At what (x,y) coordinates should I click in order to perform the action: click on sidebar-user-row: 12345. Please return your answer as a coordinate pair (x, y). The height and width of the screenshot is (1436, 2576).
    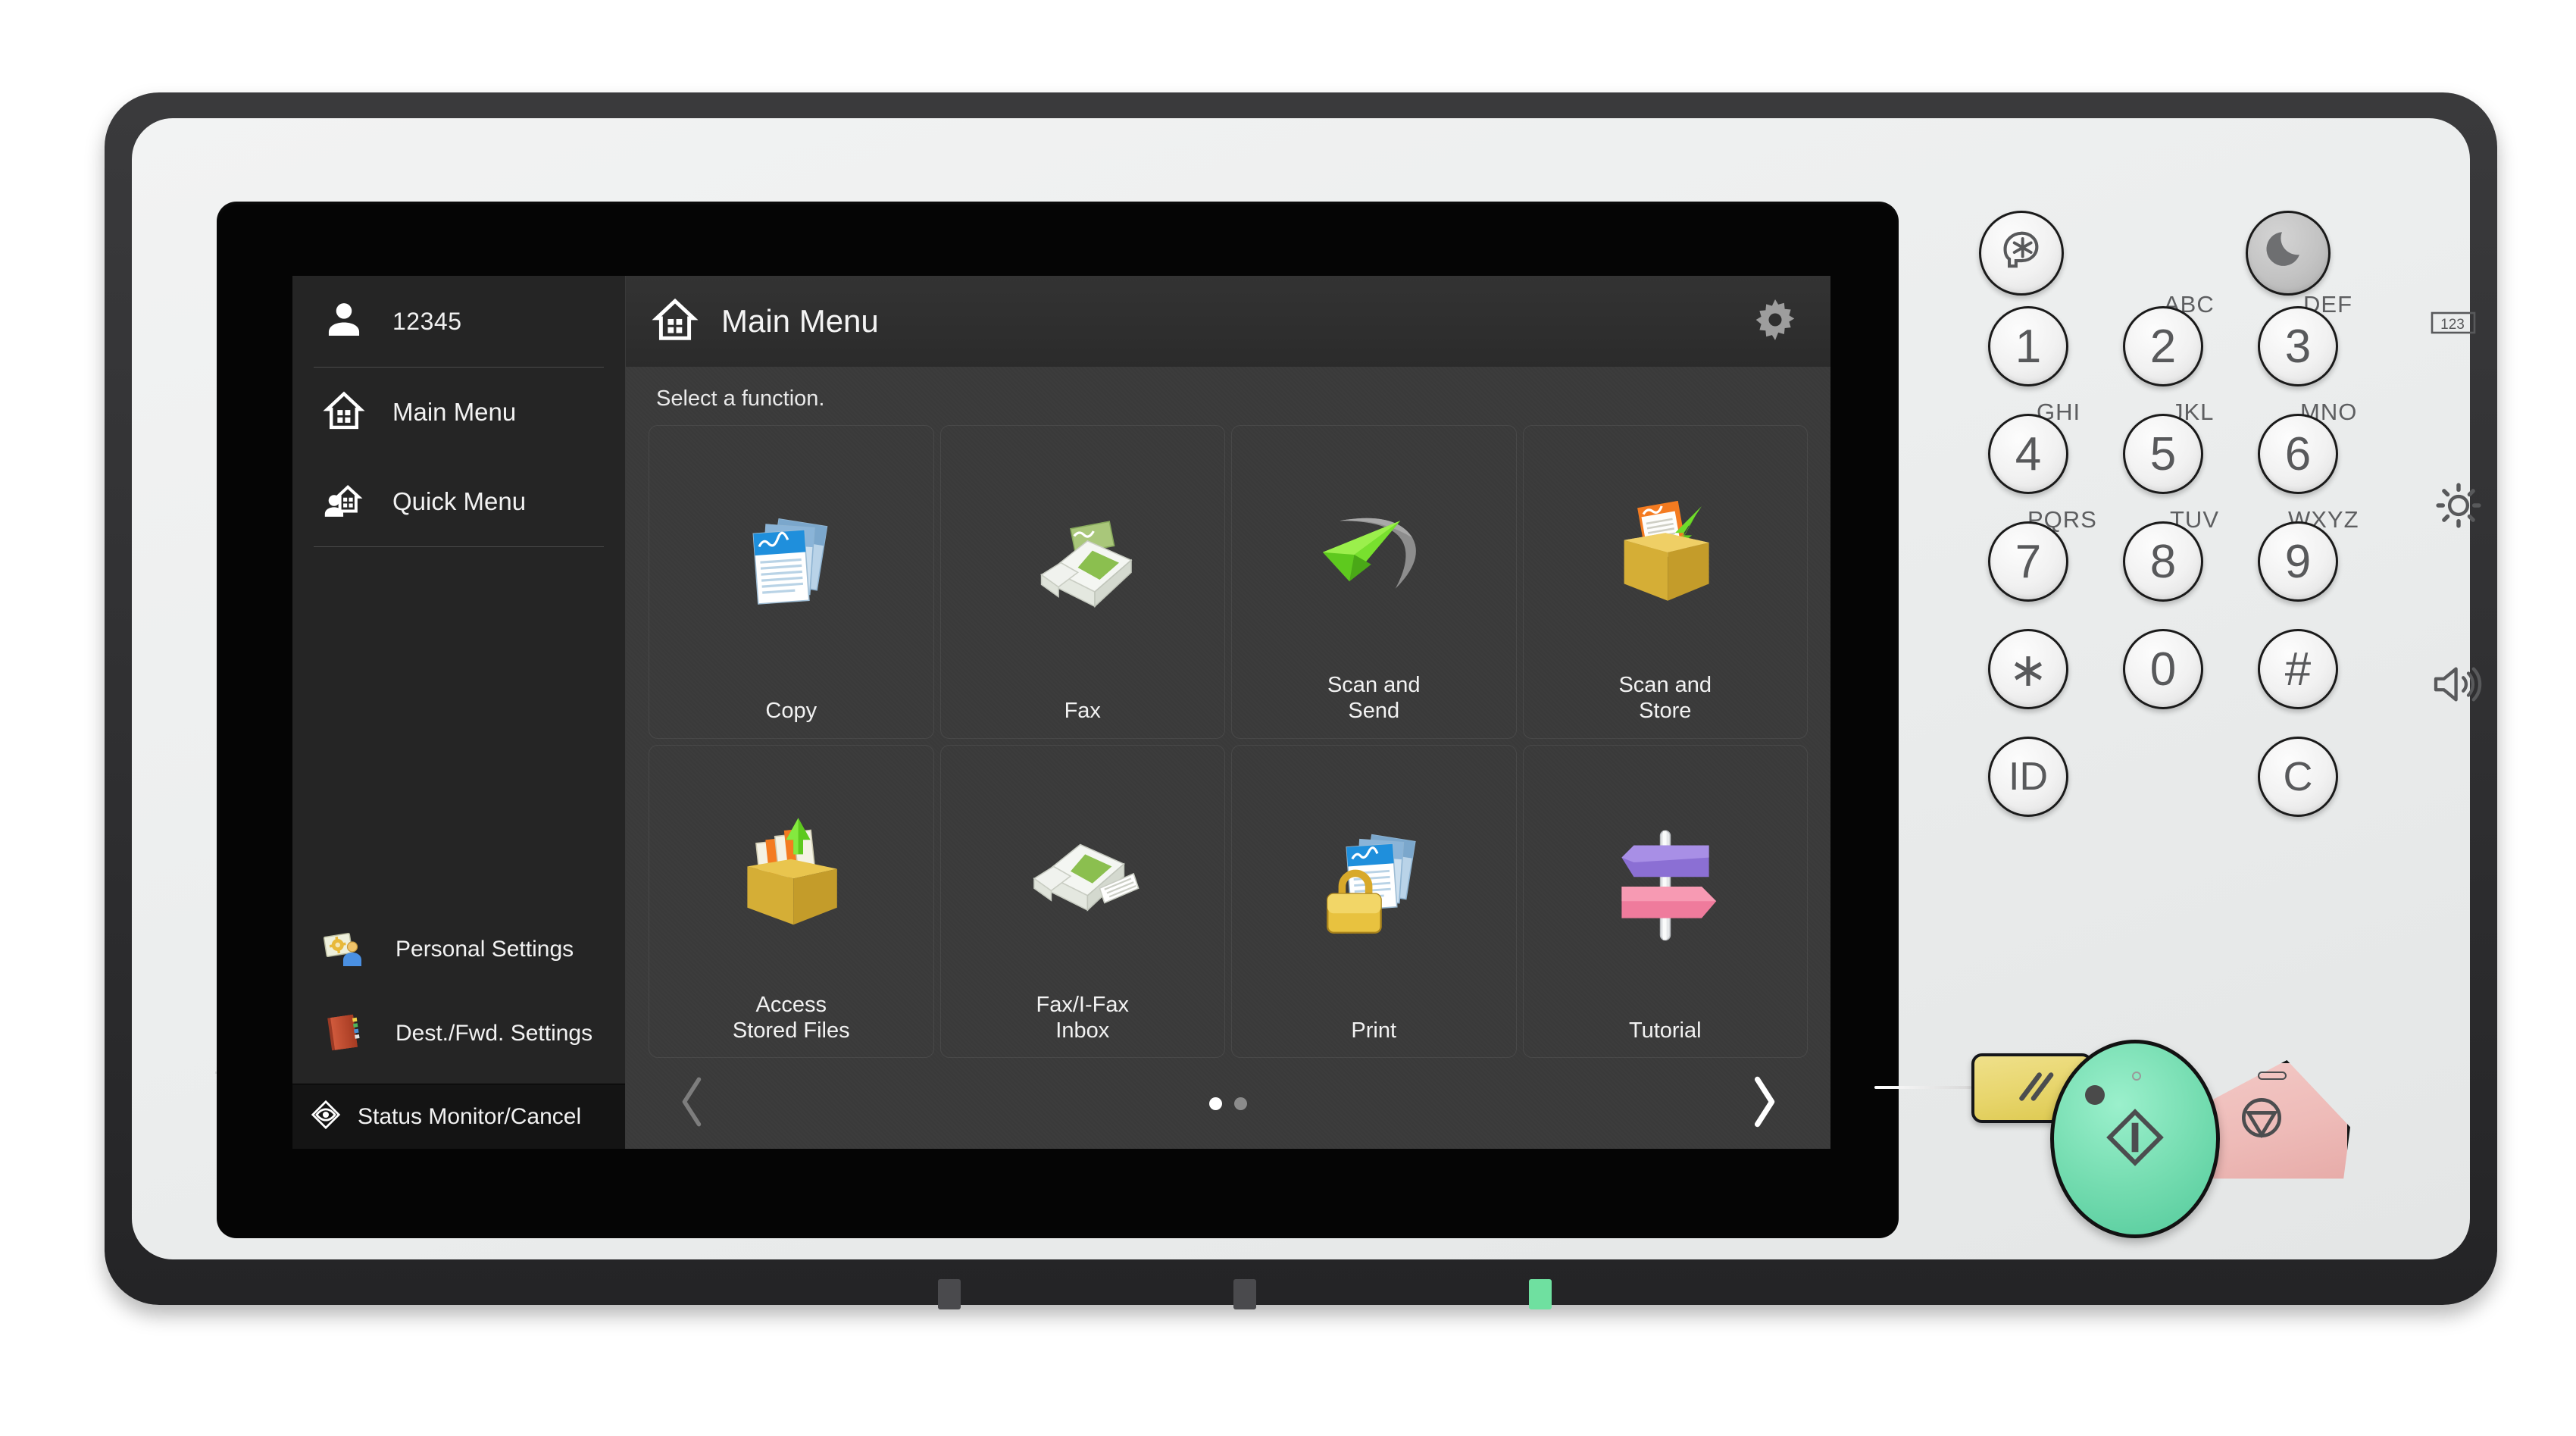
    Looking at the image, I should click on (458, 322).